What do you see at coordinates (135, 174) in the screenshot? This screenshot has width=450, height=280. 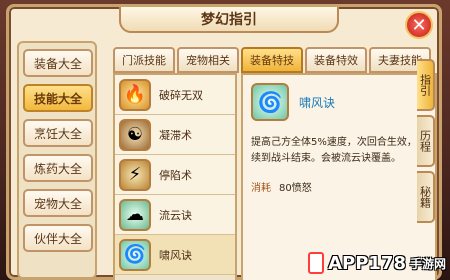 I see `trap-icon: ⚡` at bounding box center [135, 174].